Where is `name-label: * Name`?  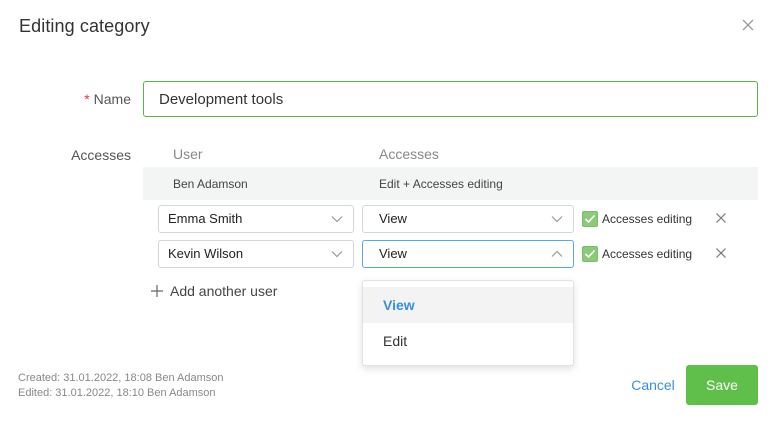
name-label: * Name is located at coordinates (95, 99).